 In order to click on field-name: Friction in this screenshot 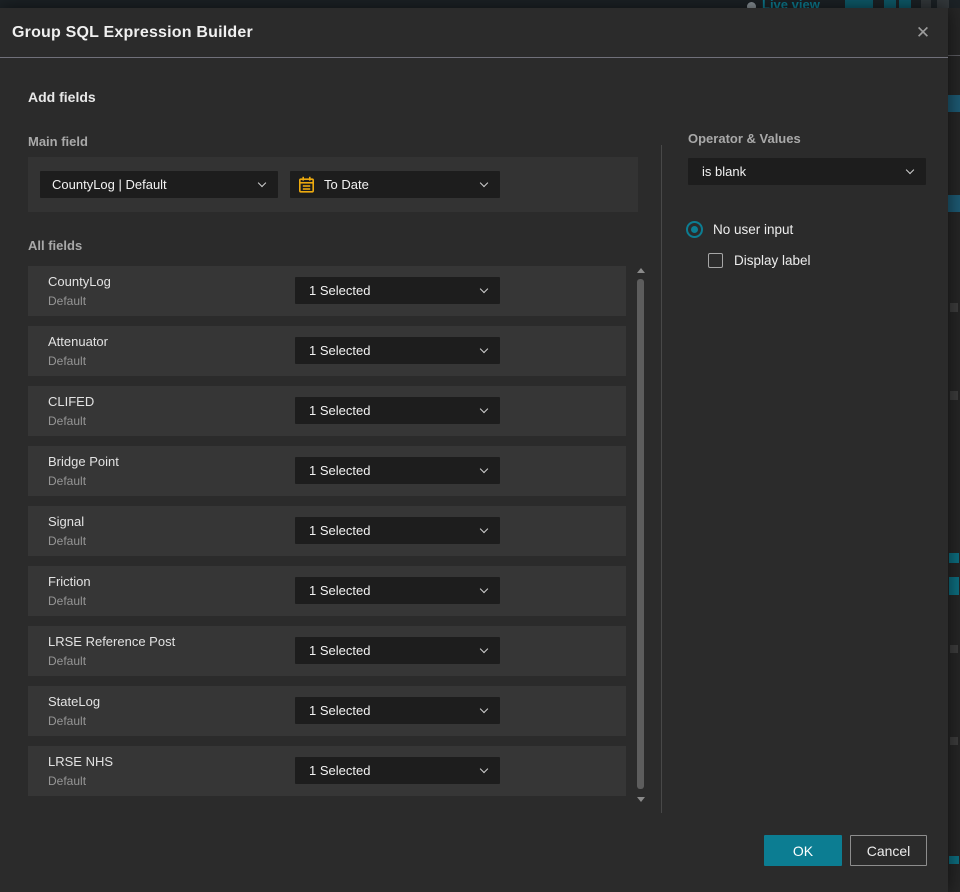, I will do `click(69, 581)`.